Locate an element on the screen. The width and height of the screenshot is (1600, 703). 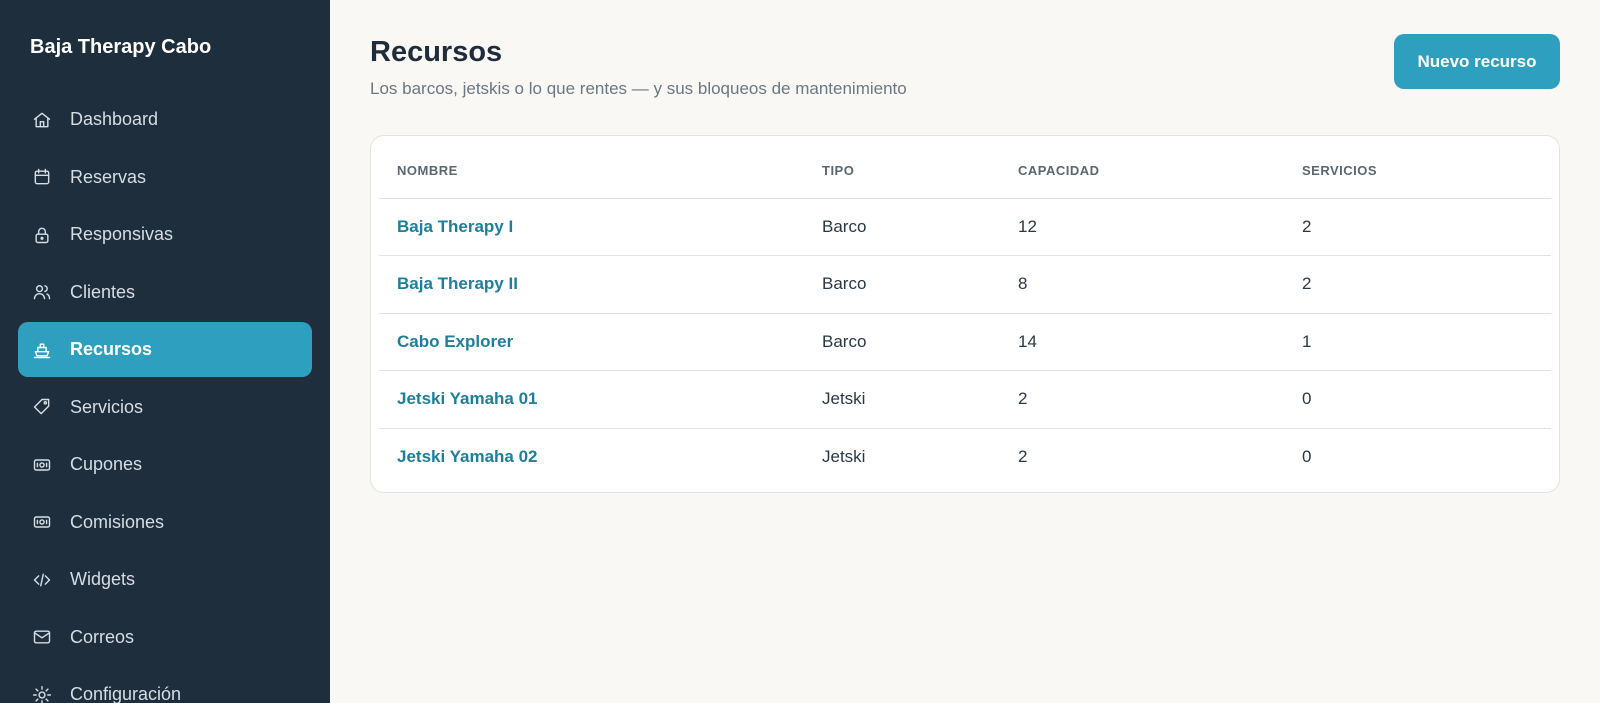
sidebar-item-dashboard: Dashboard is located at coordinates (165, 119).